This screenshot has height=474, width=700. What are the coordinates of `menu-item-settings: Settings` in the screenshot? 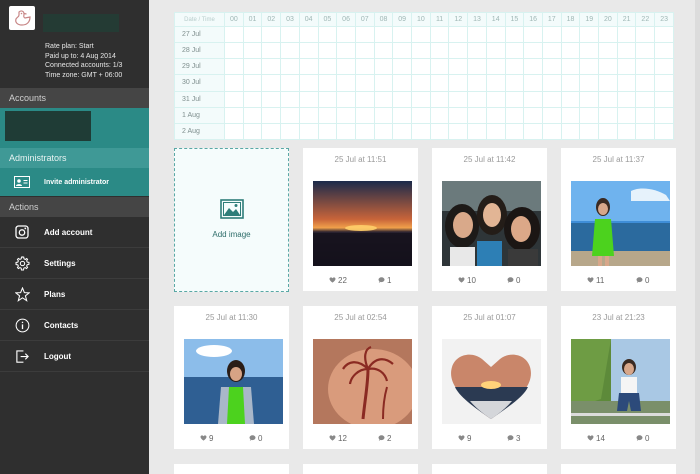 It's located at (74, 263).